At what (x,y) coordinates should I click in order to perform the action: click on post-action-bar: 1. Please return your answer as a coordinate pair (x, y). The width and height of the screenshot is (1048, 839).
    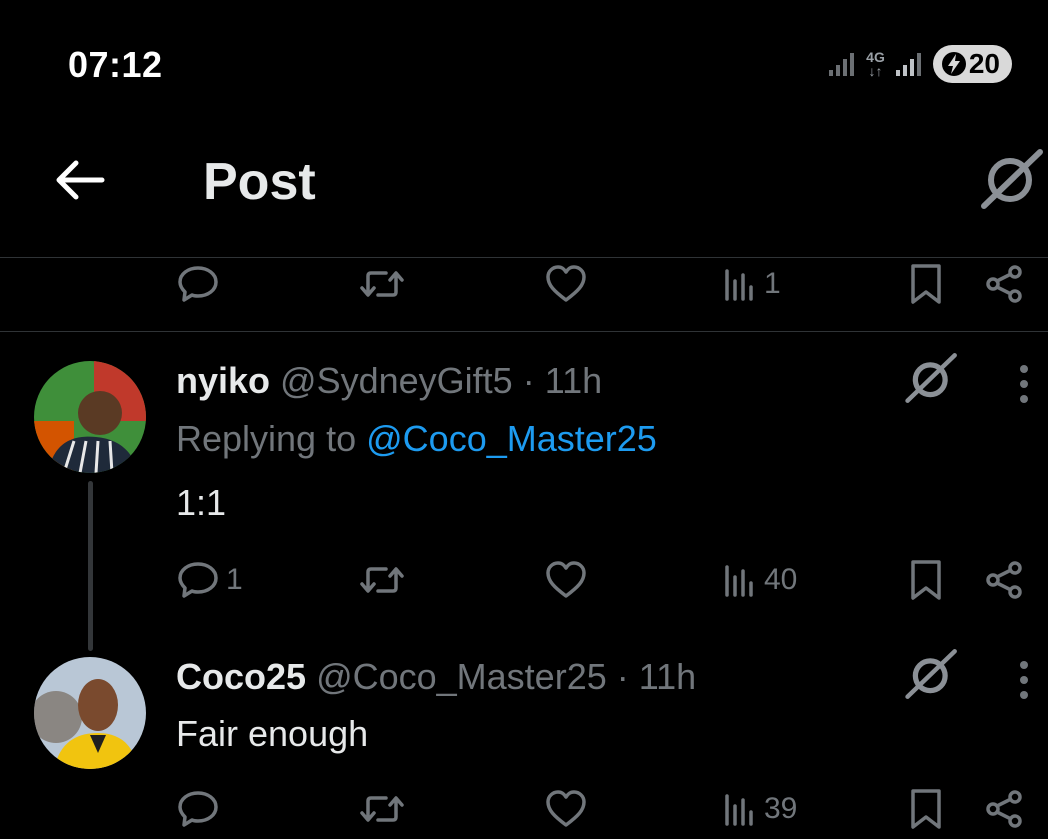
    Looking at the image, I should click on (524, 284).